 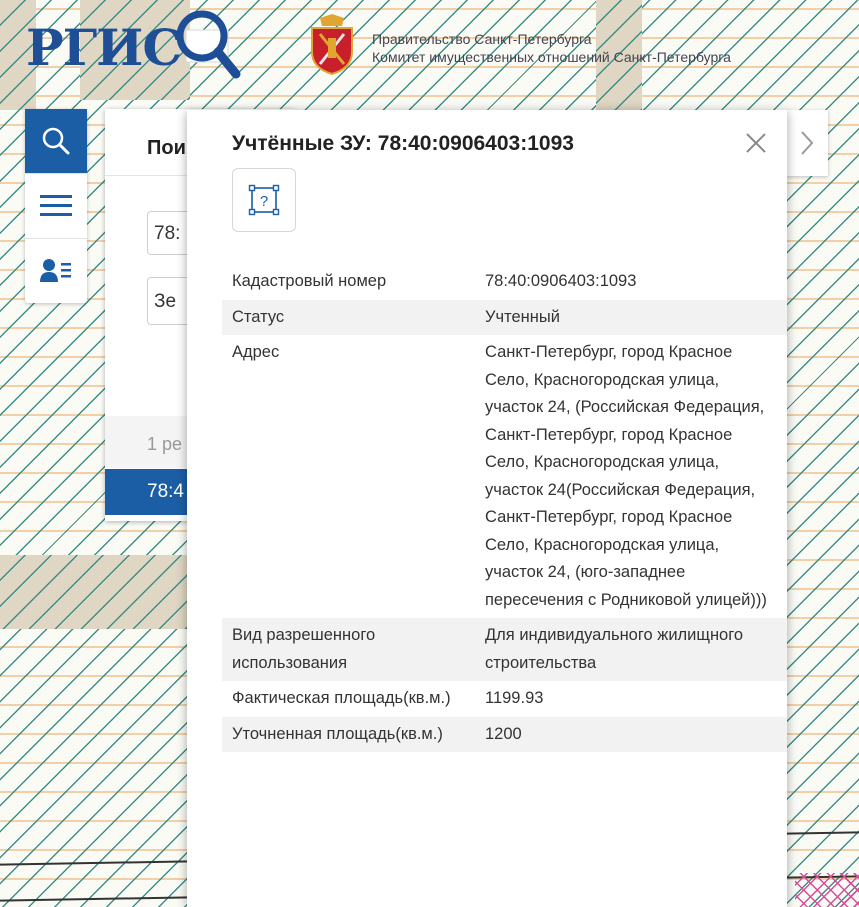 What do you see at coordinates (208, 44) in the screenshot?
I see `magnifier-logo-icon` at bounding box center [208, 44].